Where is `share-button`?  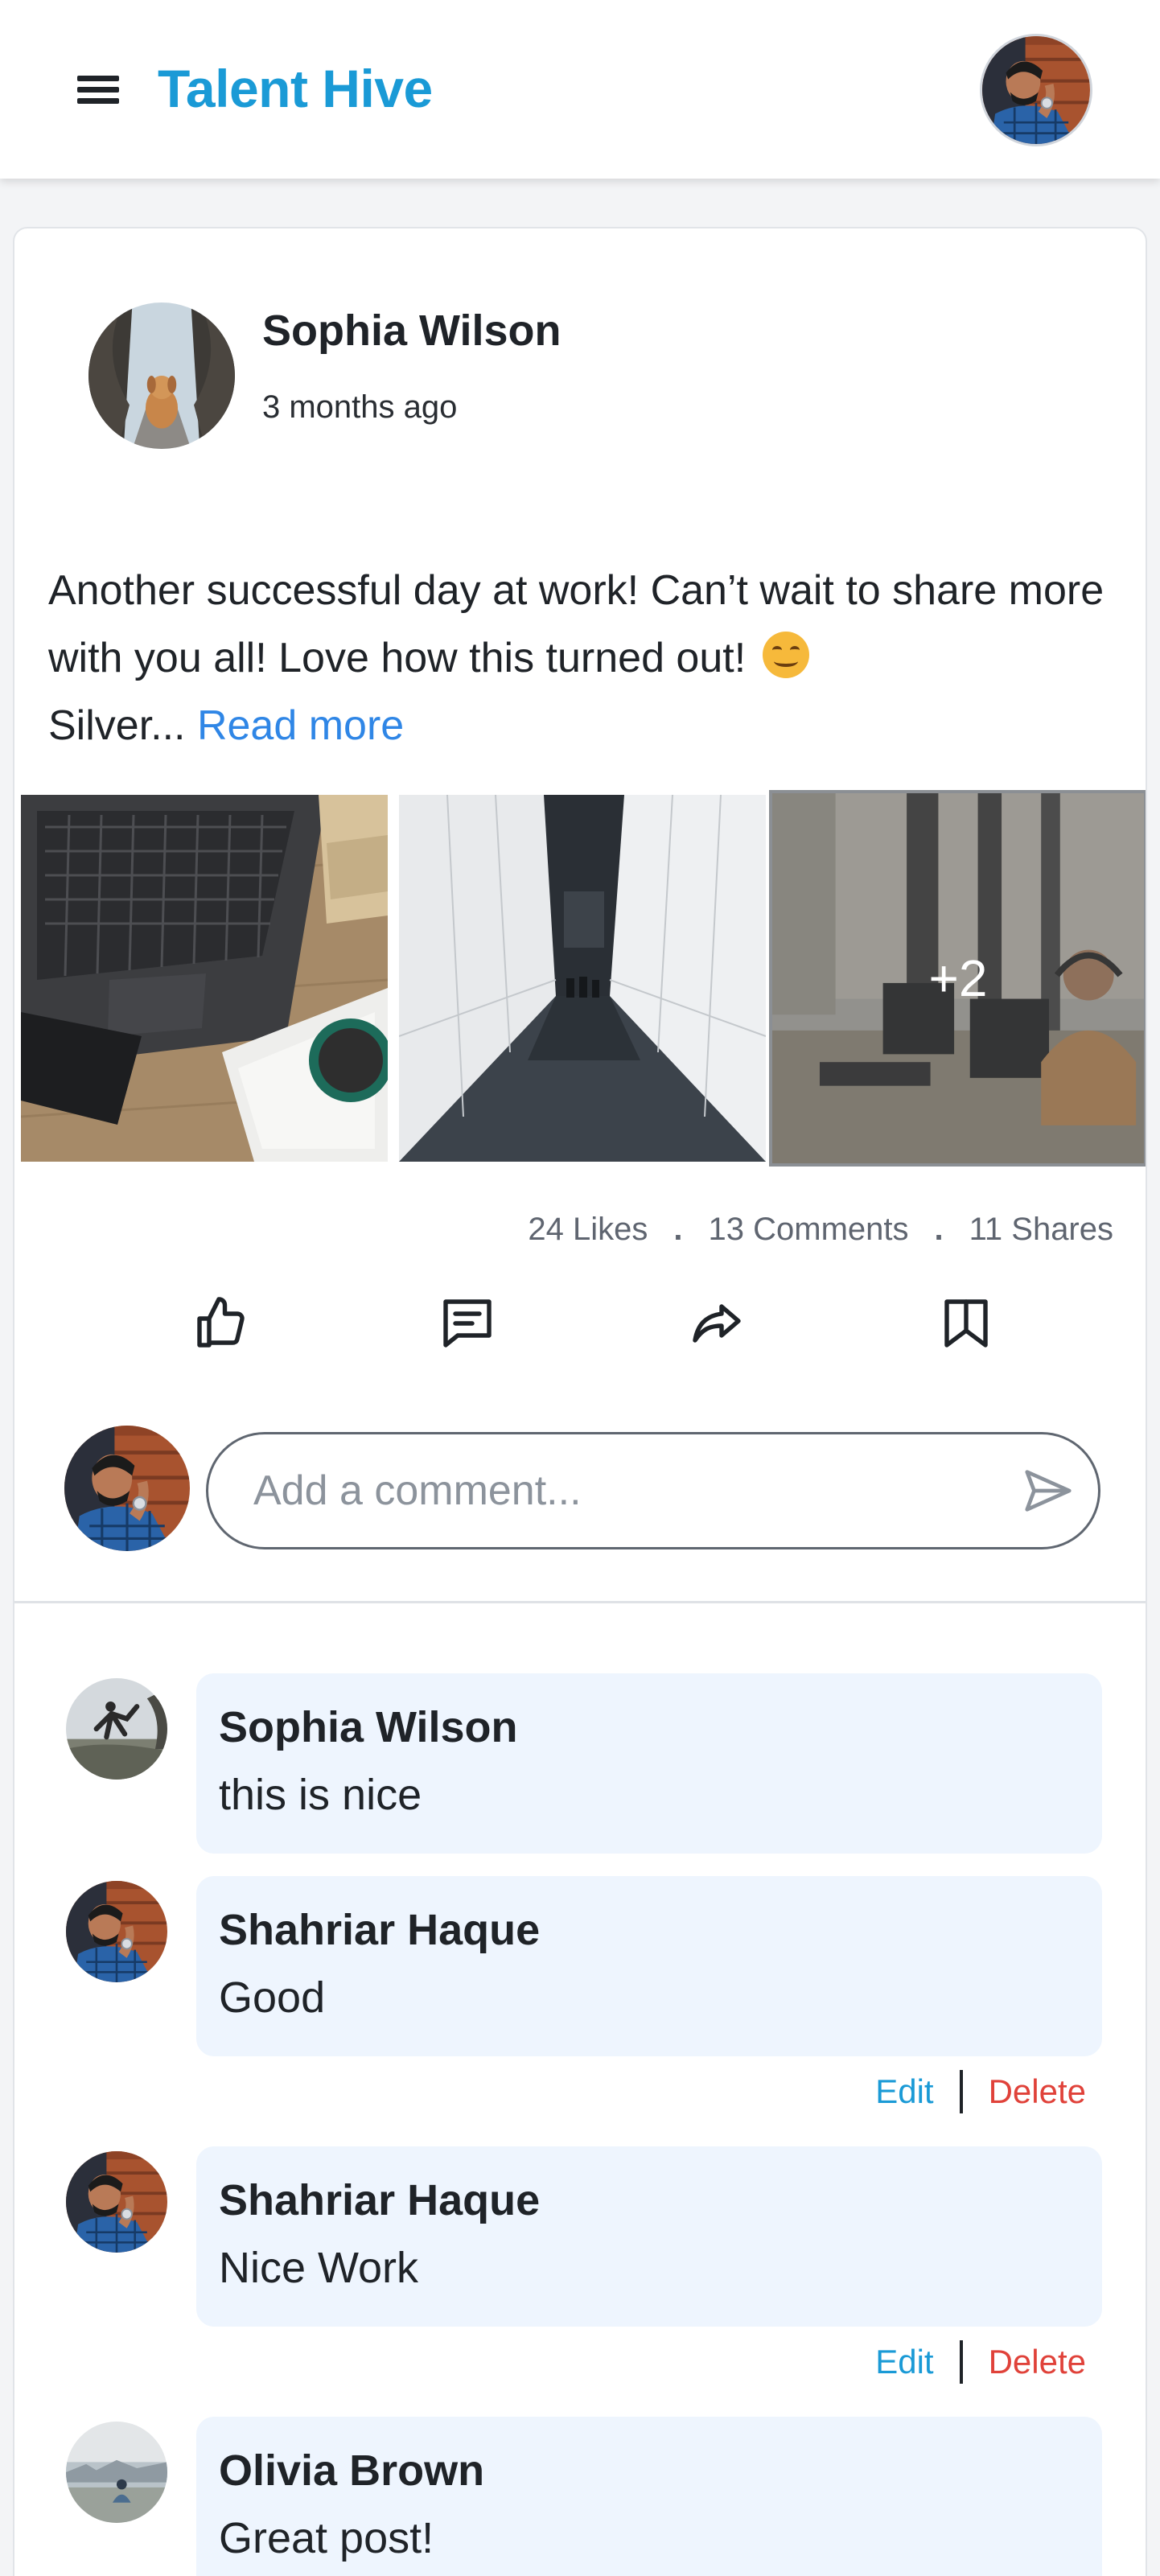
share-button is located at coordinates (717, 1323).